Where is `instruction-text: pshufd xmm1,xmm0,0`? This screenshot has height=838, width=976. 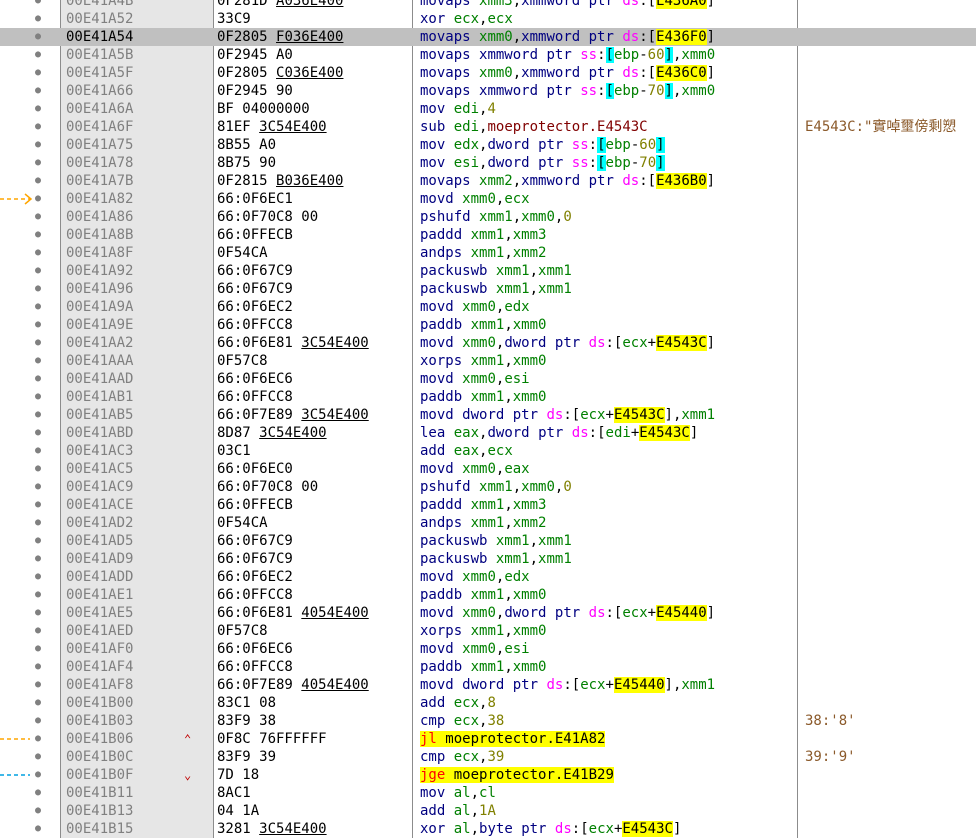 instruction-text: pshufd xmm1,xmm0,0 is located at coordinates (496, 217).